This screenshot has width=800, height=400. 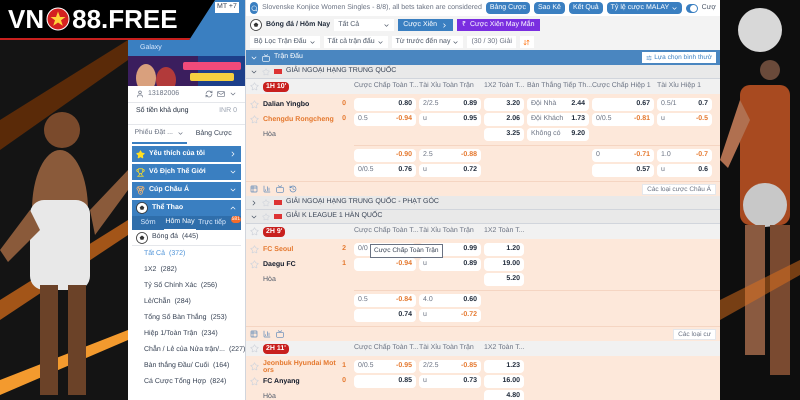 I want to click on toggle-switch, so click(x=692, y=8).